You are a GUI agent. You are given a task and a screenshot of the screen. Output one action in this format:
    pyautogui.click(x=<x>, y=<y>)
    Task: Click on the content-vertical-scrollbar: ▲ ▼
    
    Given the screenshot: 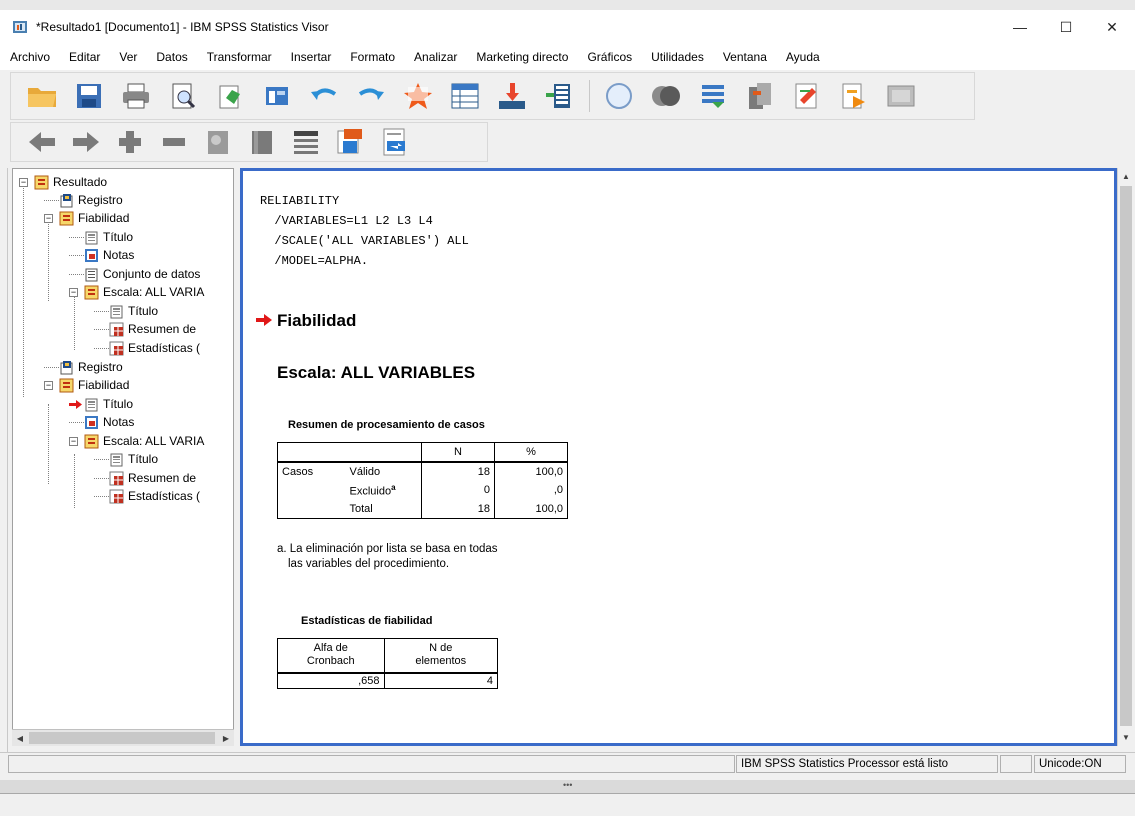 What is the action you would take?
    pyautogui.click(x=1125, y=457)
    